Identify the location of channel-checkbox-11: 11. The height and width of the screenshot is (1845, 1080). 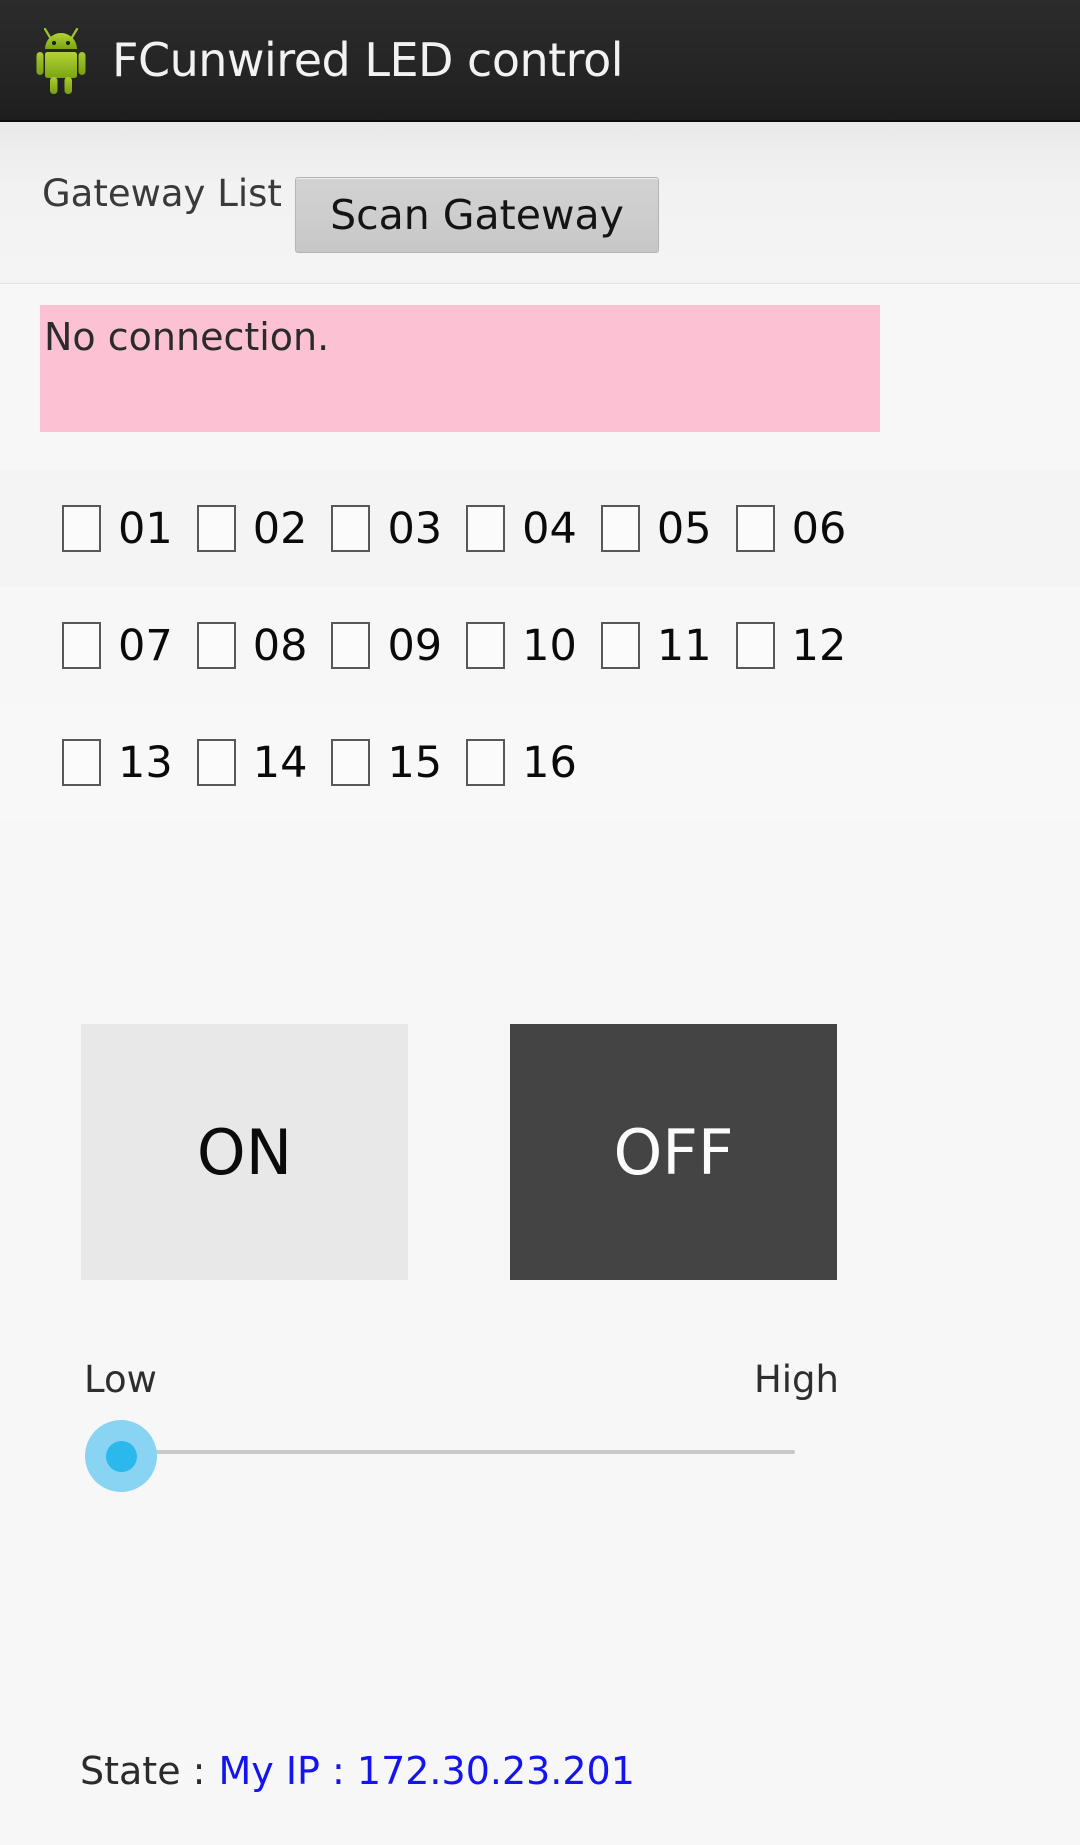
(656, 645).